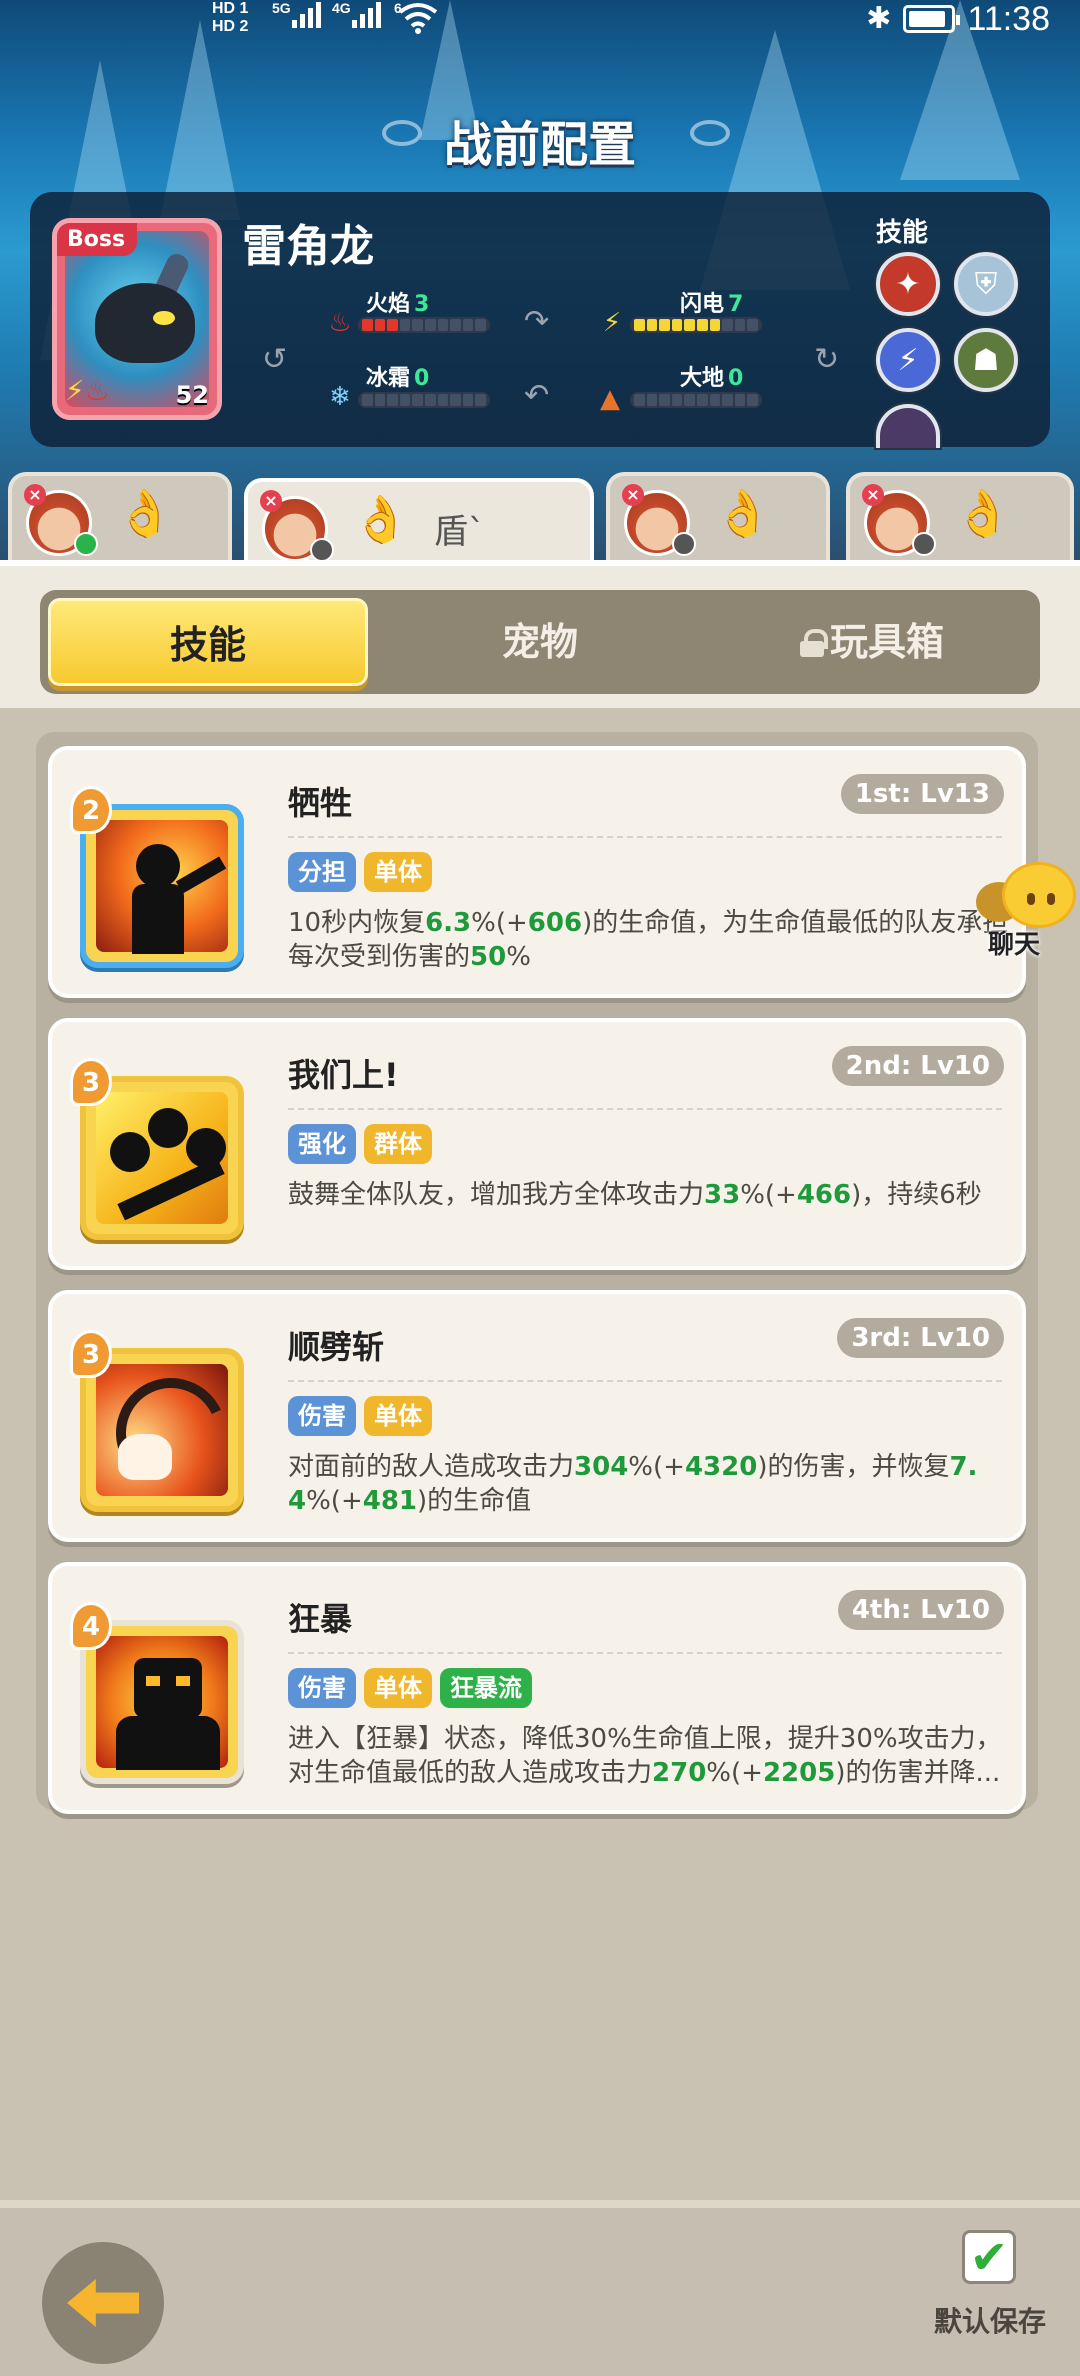  What do you see at coordinates (281, 8) in the screenshot?
I see `gen-label-1: 5G` at bounding box center [281, 8].